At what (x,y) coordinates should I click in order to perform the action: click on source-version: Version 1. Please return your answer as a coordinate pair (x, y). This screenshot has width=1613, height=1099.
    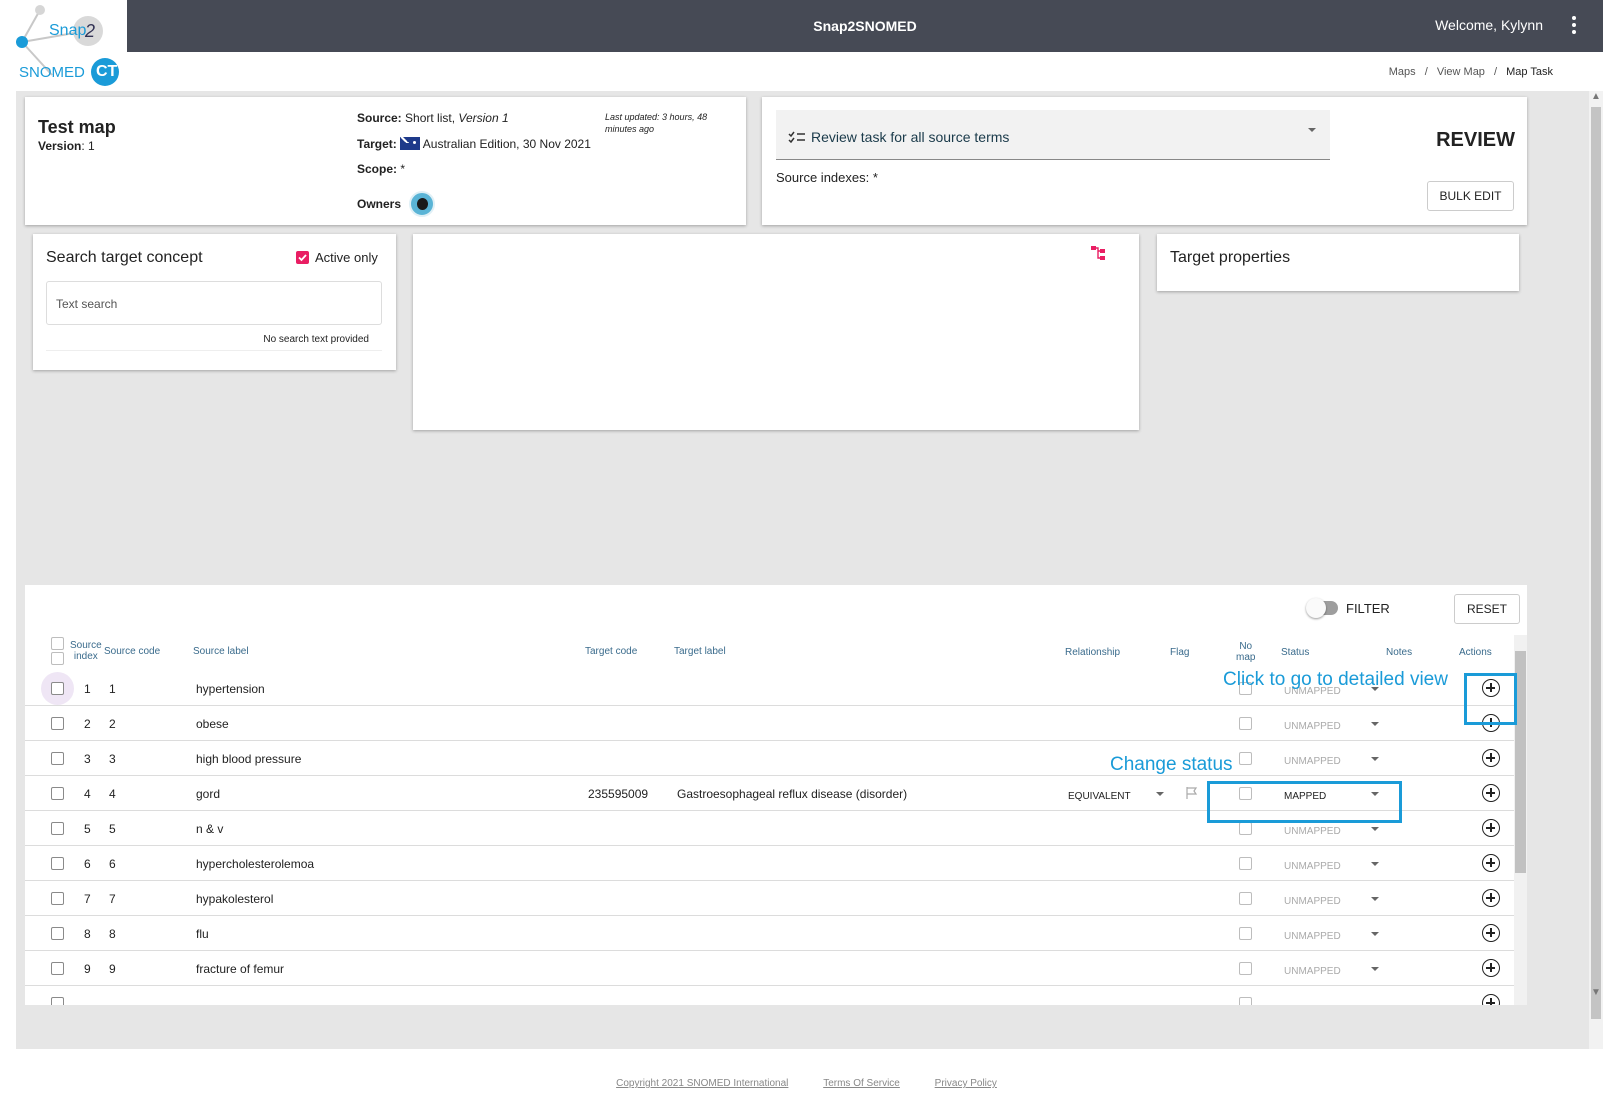
    Looking at the image, I should click on (483, 118).